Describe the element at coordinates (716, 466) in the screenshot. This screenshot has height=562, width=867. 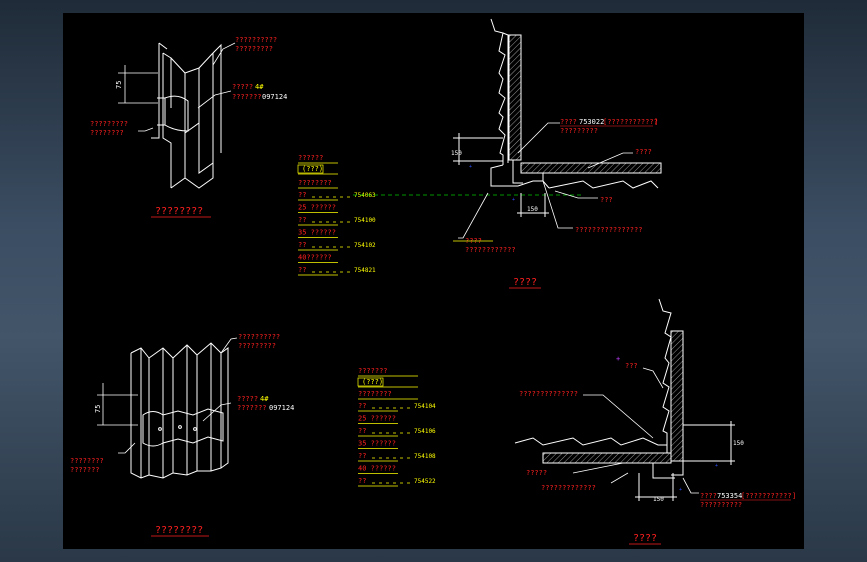
I see `br-dim-marker-1: +` at that location.